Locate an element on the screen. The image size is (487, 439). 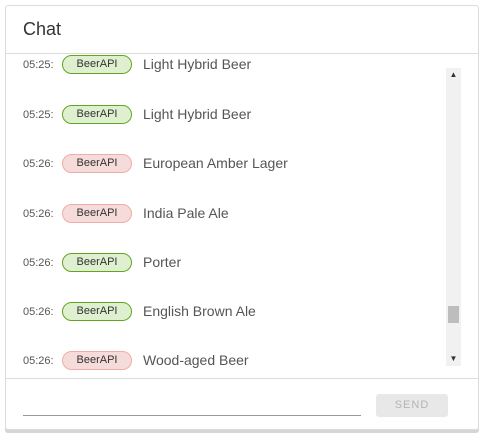
scrollbar-thumb is located at coordinates (453, 314).